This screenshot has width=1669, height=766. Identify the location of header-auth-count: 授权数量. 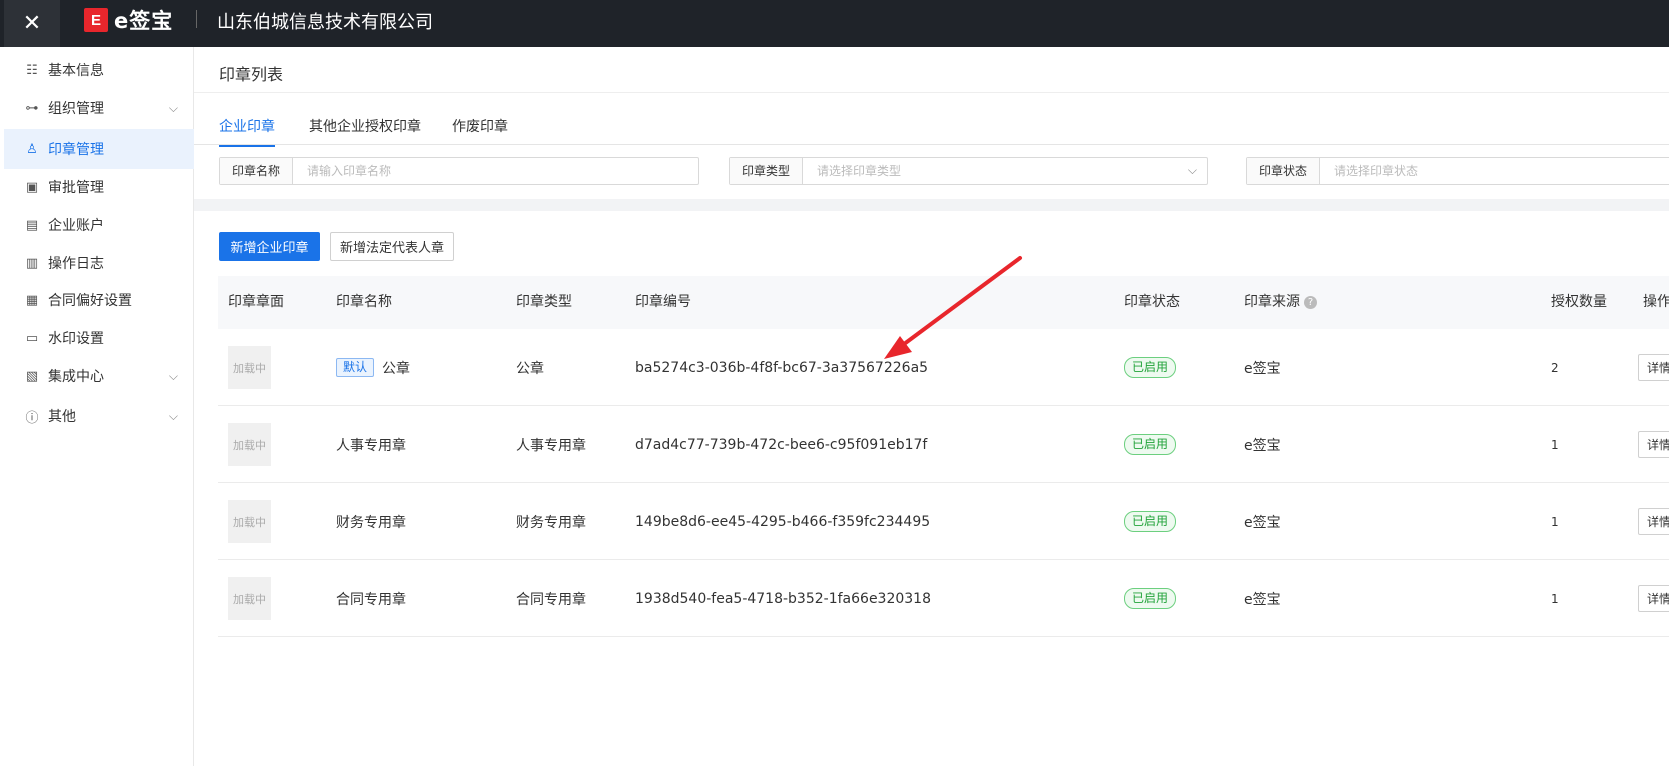
(1579, 302).